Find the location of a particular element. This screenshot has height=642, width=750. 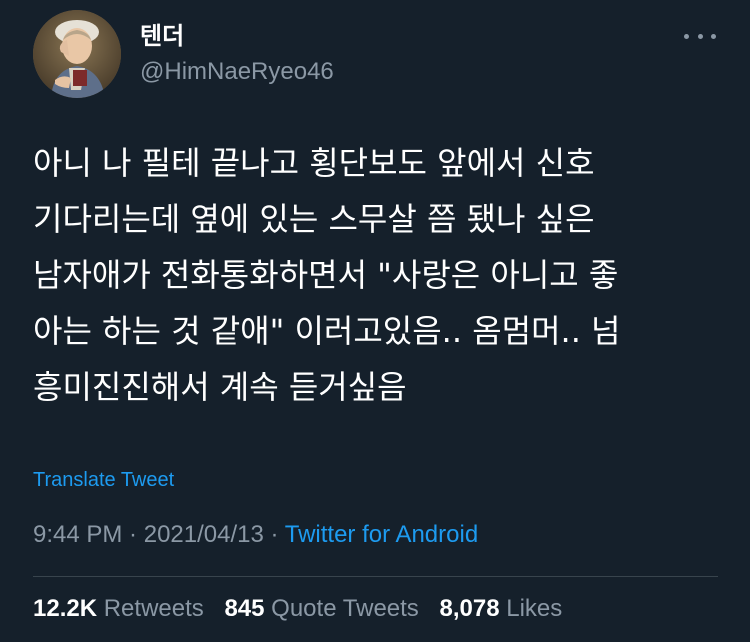

display-name: 텐더 is located at coordinates (162, 36).